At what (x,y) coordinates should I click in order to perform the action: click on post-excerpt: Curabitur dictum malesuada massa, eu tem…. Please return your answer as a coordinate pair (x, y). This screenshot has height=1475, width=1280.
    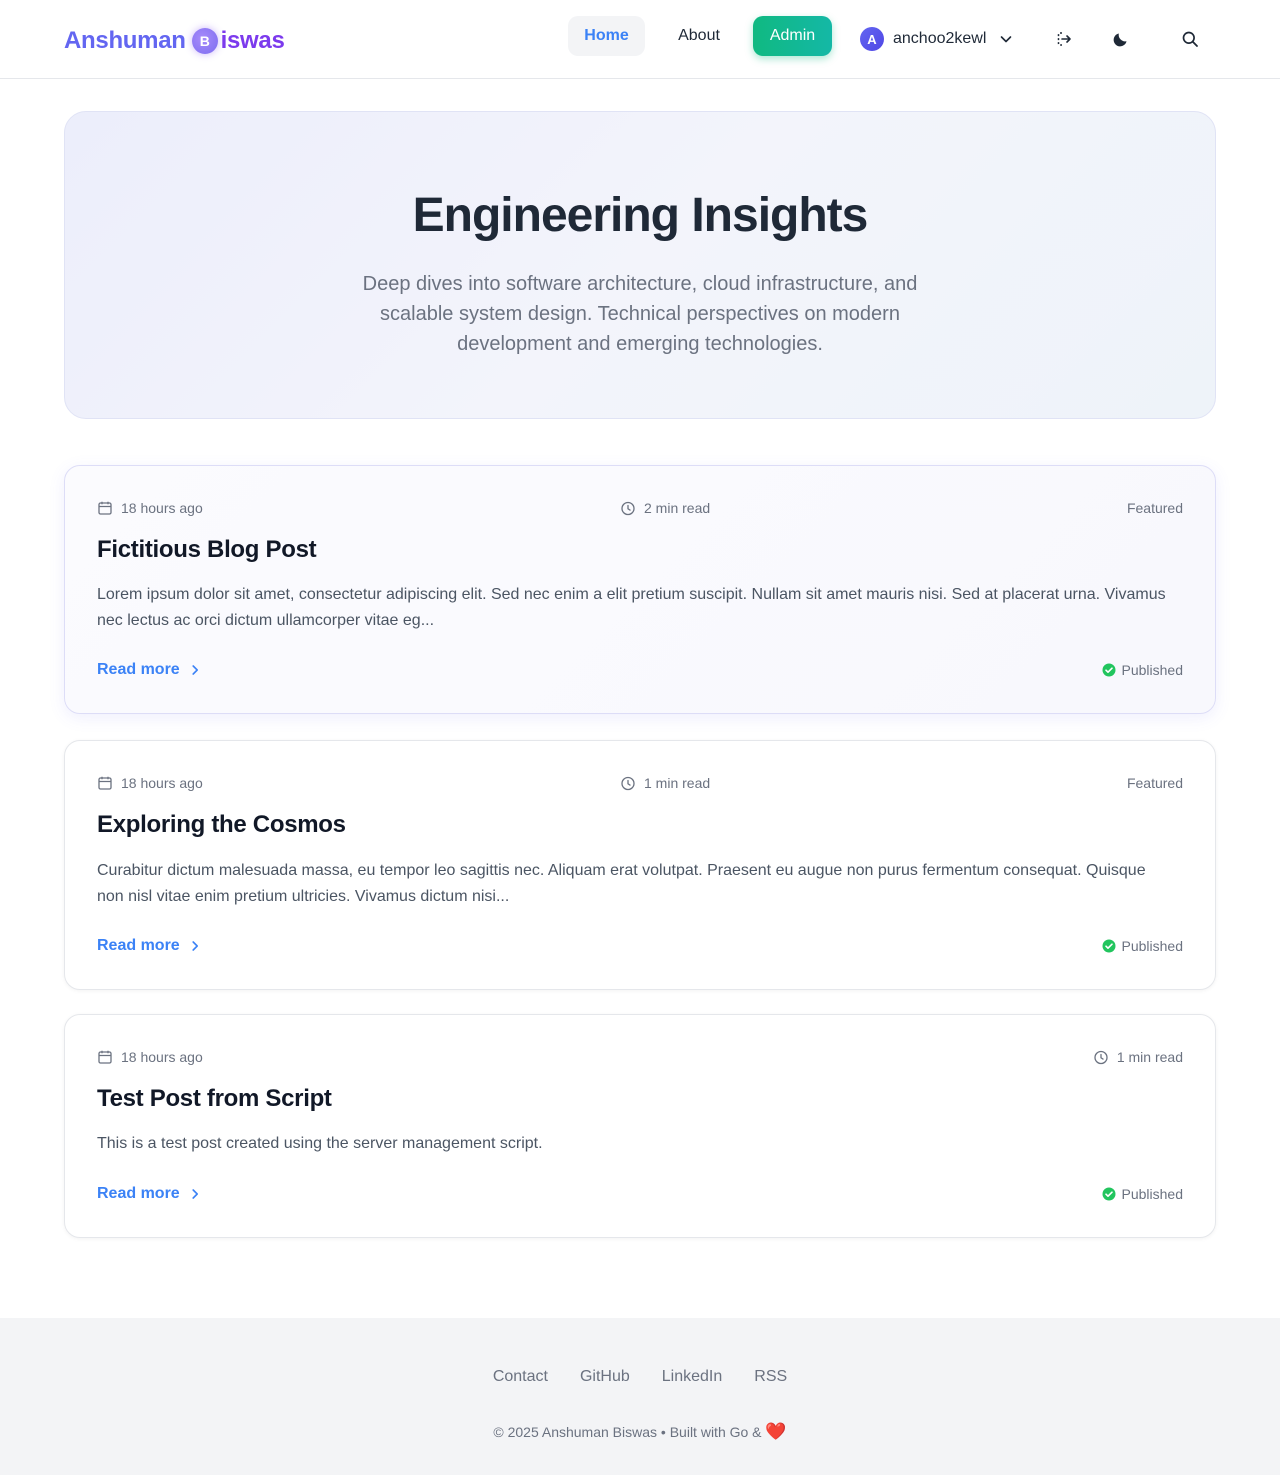
    Looking at the image, I should click on (621, 883).